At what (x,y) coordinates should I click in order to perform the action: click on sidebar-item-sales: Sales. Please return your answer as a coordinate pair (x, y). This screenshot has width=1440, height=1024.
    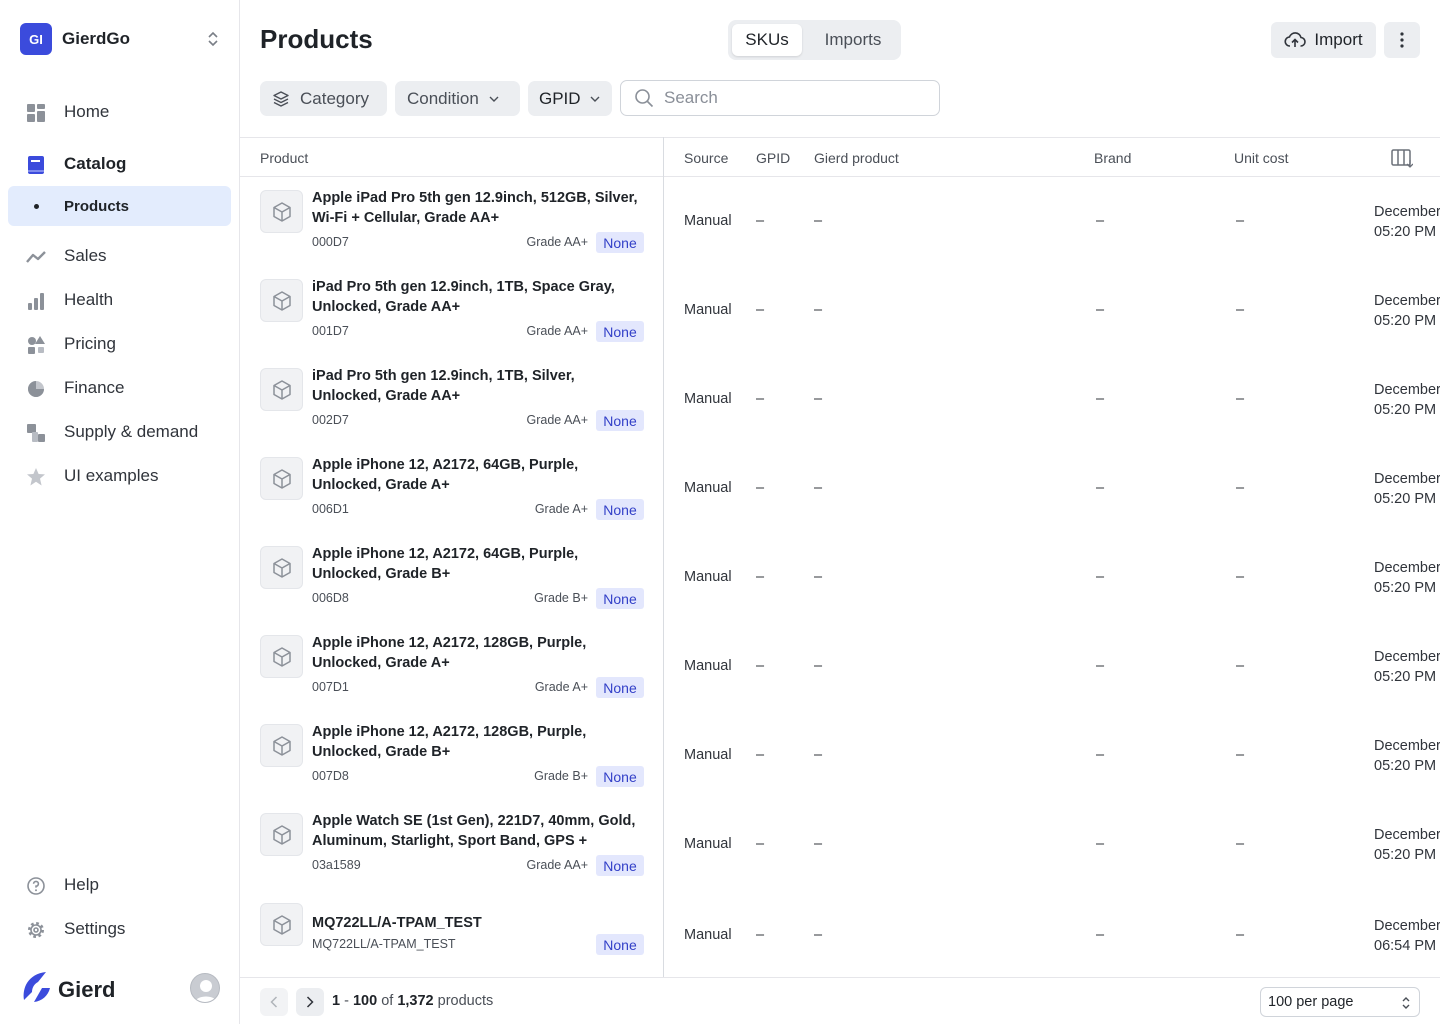
    Looking at the image, I should click on (119, 256).